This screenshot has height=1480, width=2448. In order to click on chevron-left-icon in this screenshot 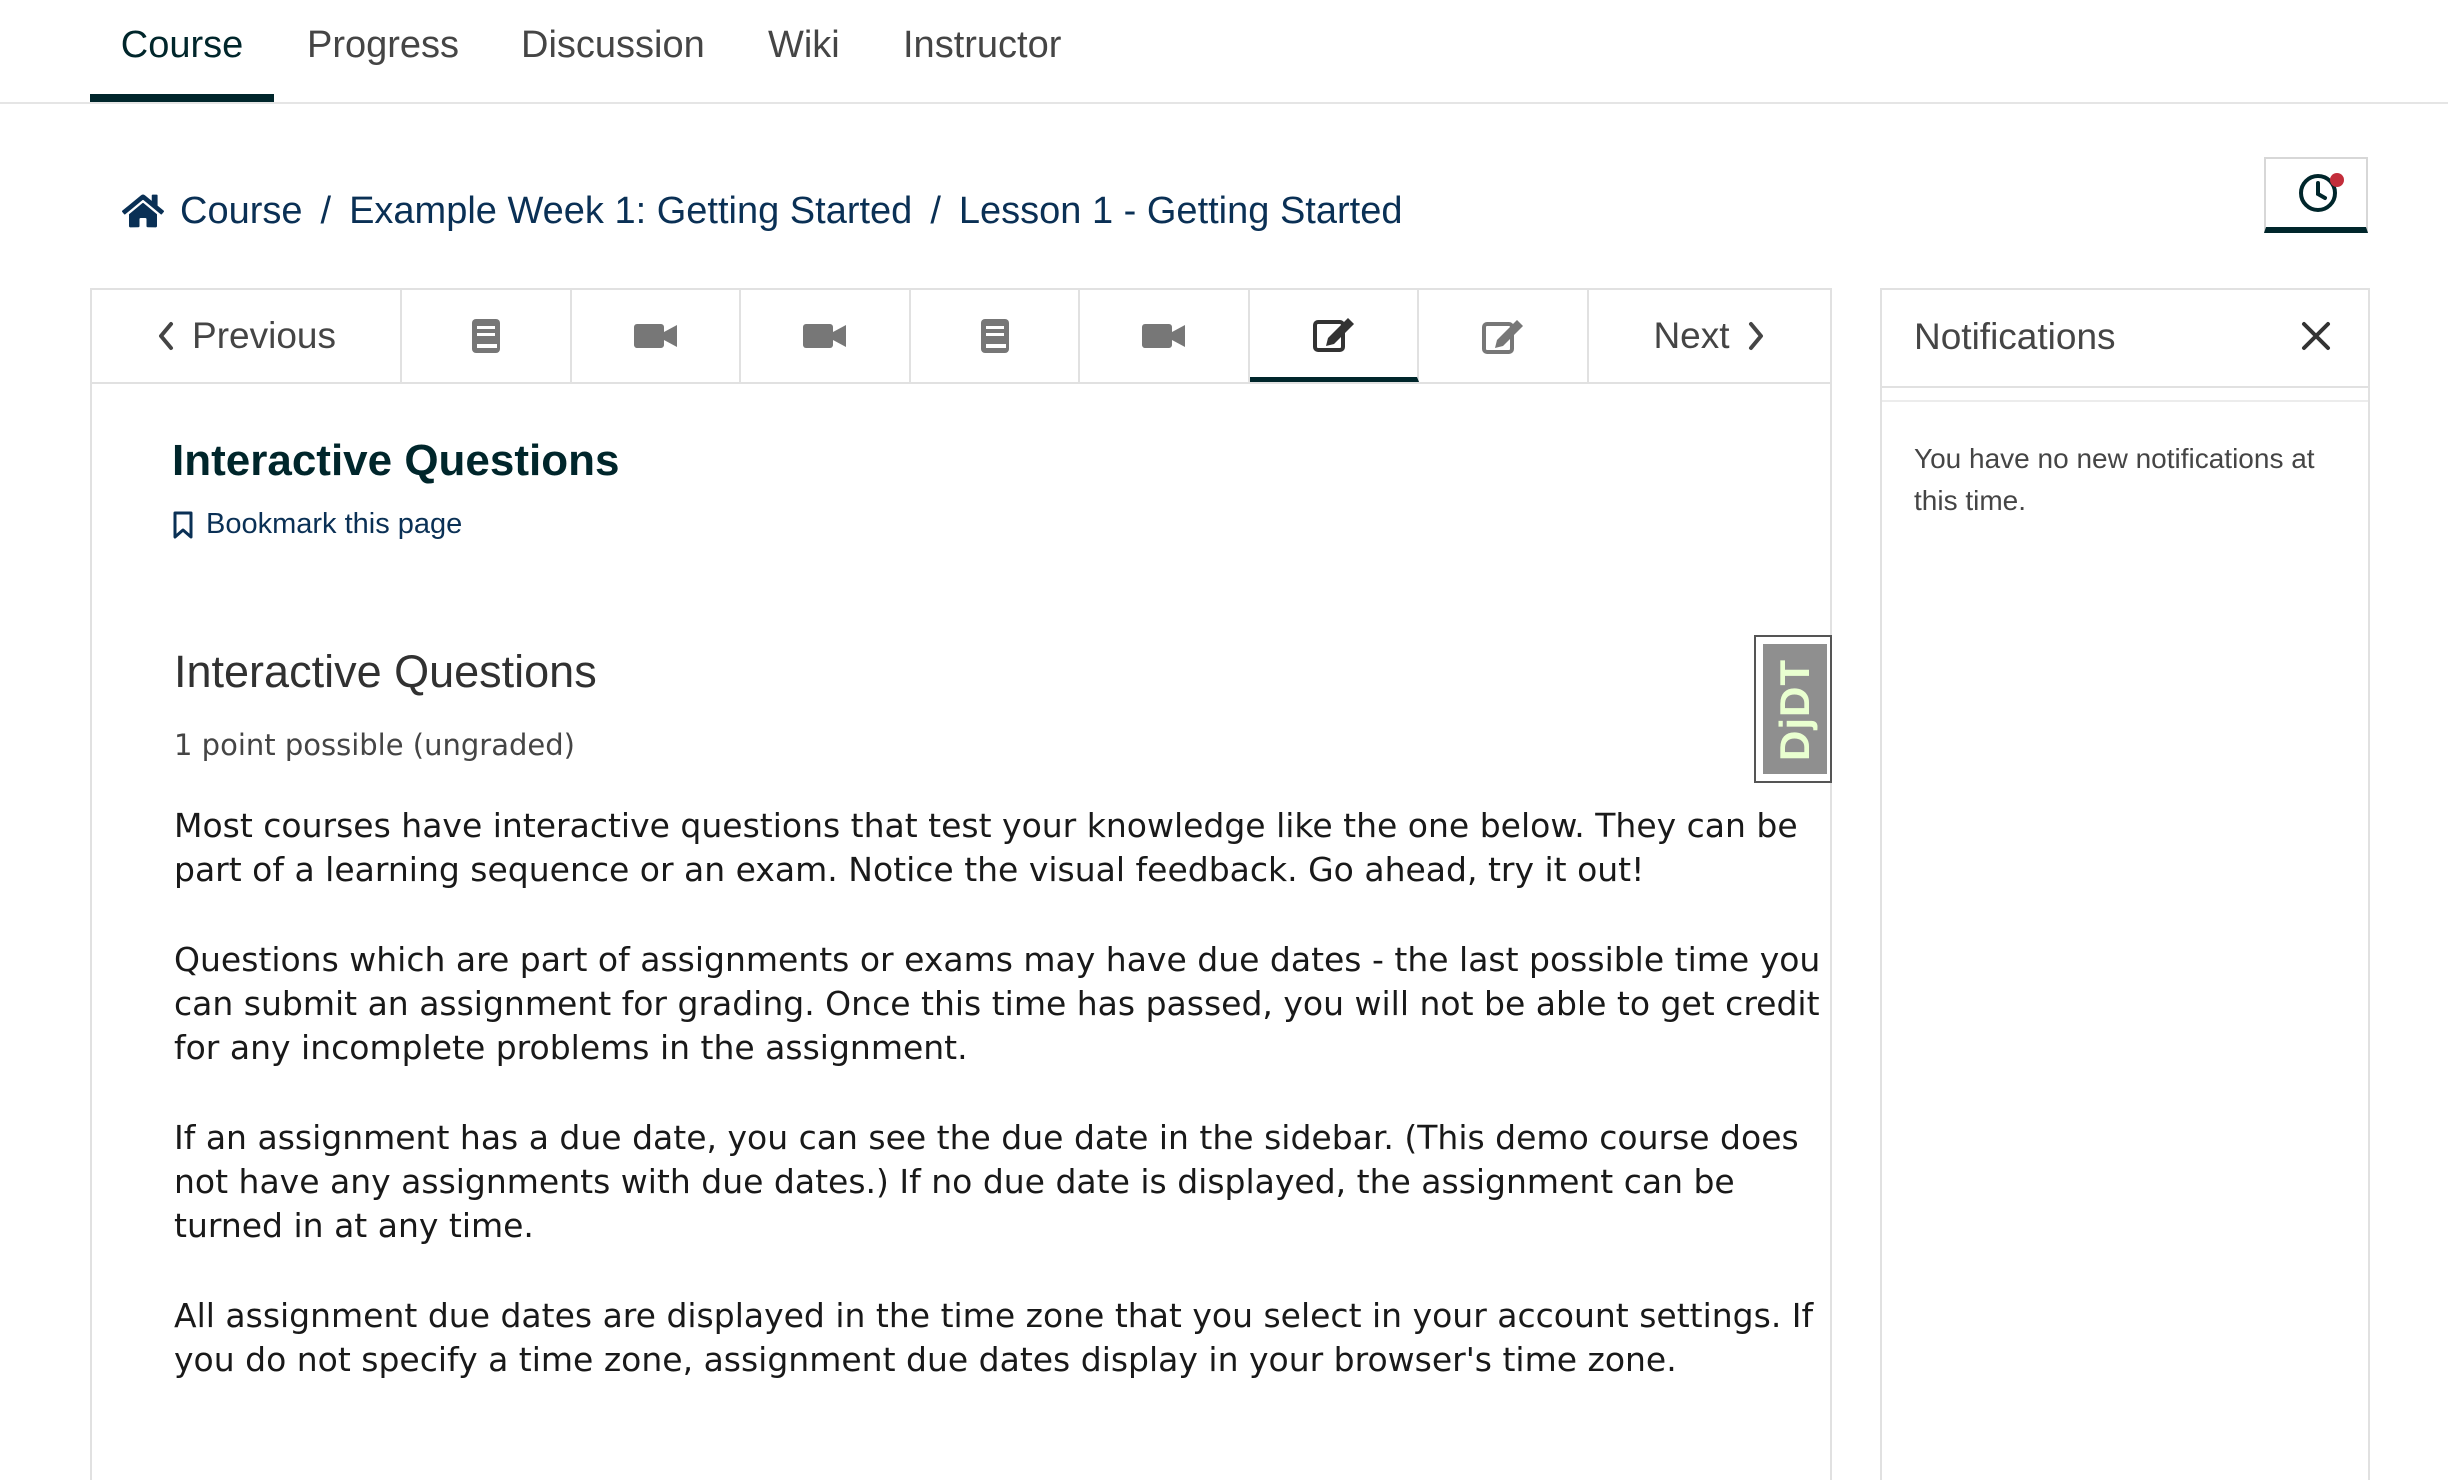, I will do `click(166, 336)`.